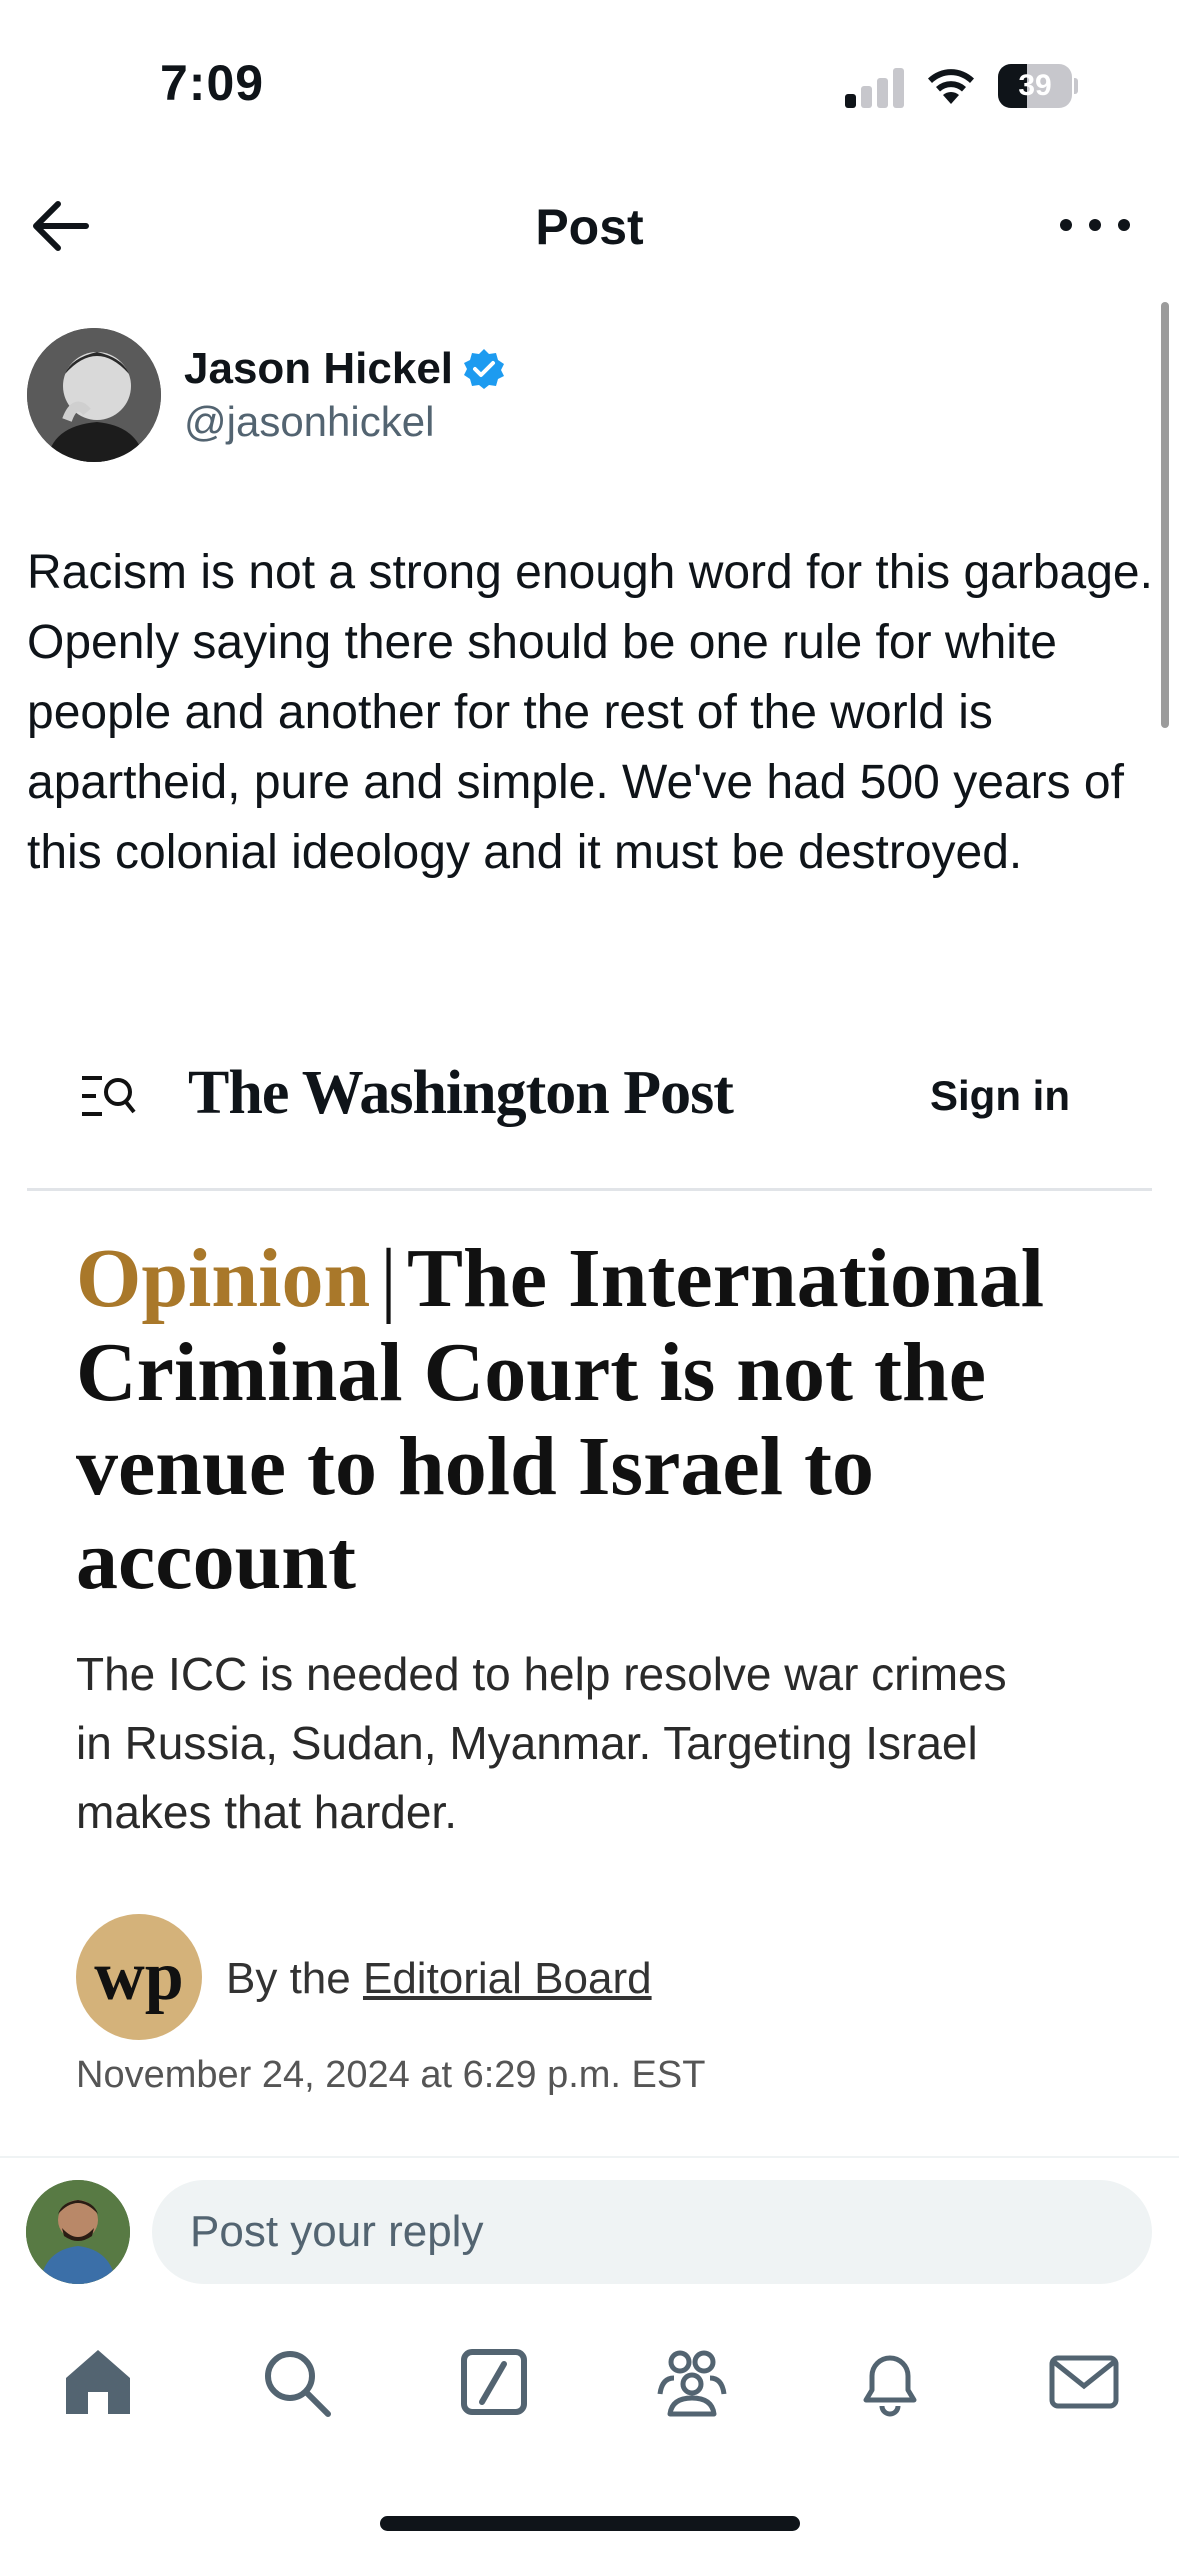 This screenshot has width=1179, height=2556. What do you see at coordinates (78, 2232) in the screenshot?
I see `user-avatar` at bounding box center [78, 2232].